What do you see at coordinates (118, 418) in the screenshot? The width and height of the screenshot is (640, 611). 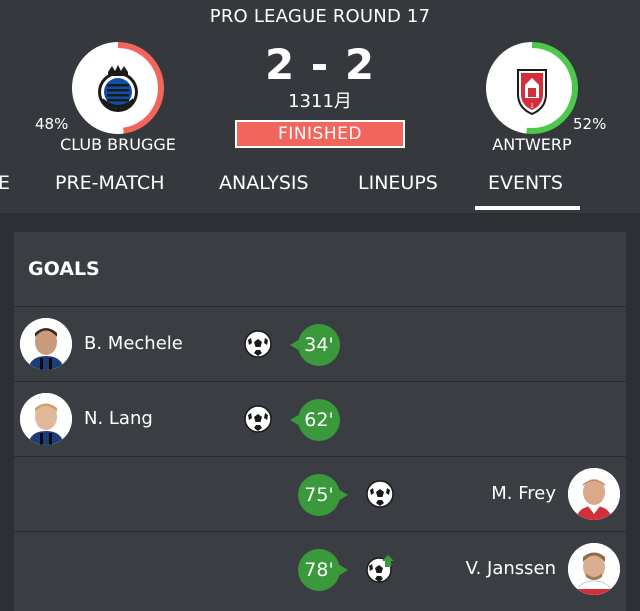 I see `player-name: N. Lang` at bounding box center [118, 418].